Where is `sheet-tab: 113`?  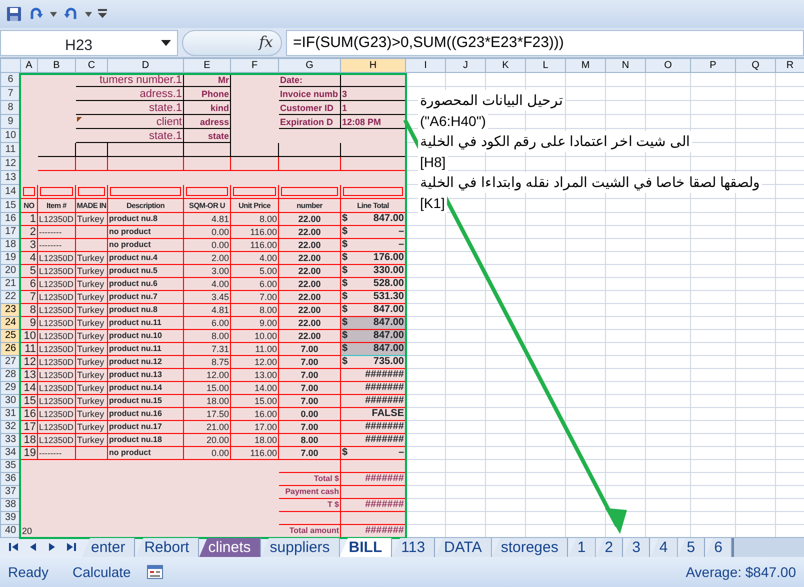 sheet-tab: 113 is located at coordinates (414, 547).